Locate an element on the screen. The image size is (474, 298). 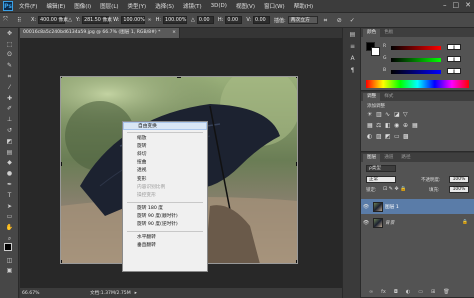
shape-tool-icon: ▭ is located at coordinates (9, 217).